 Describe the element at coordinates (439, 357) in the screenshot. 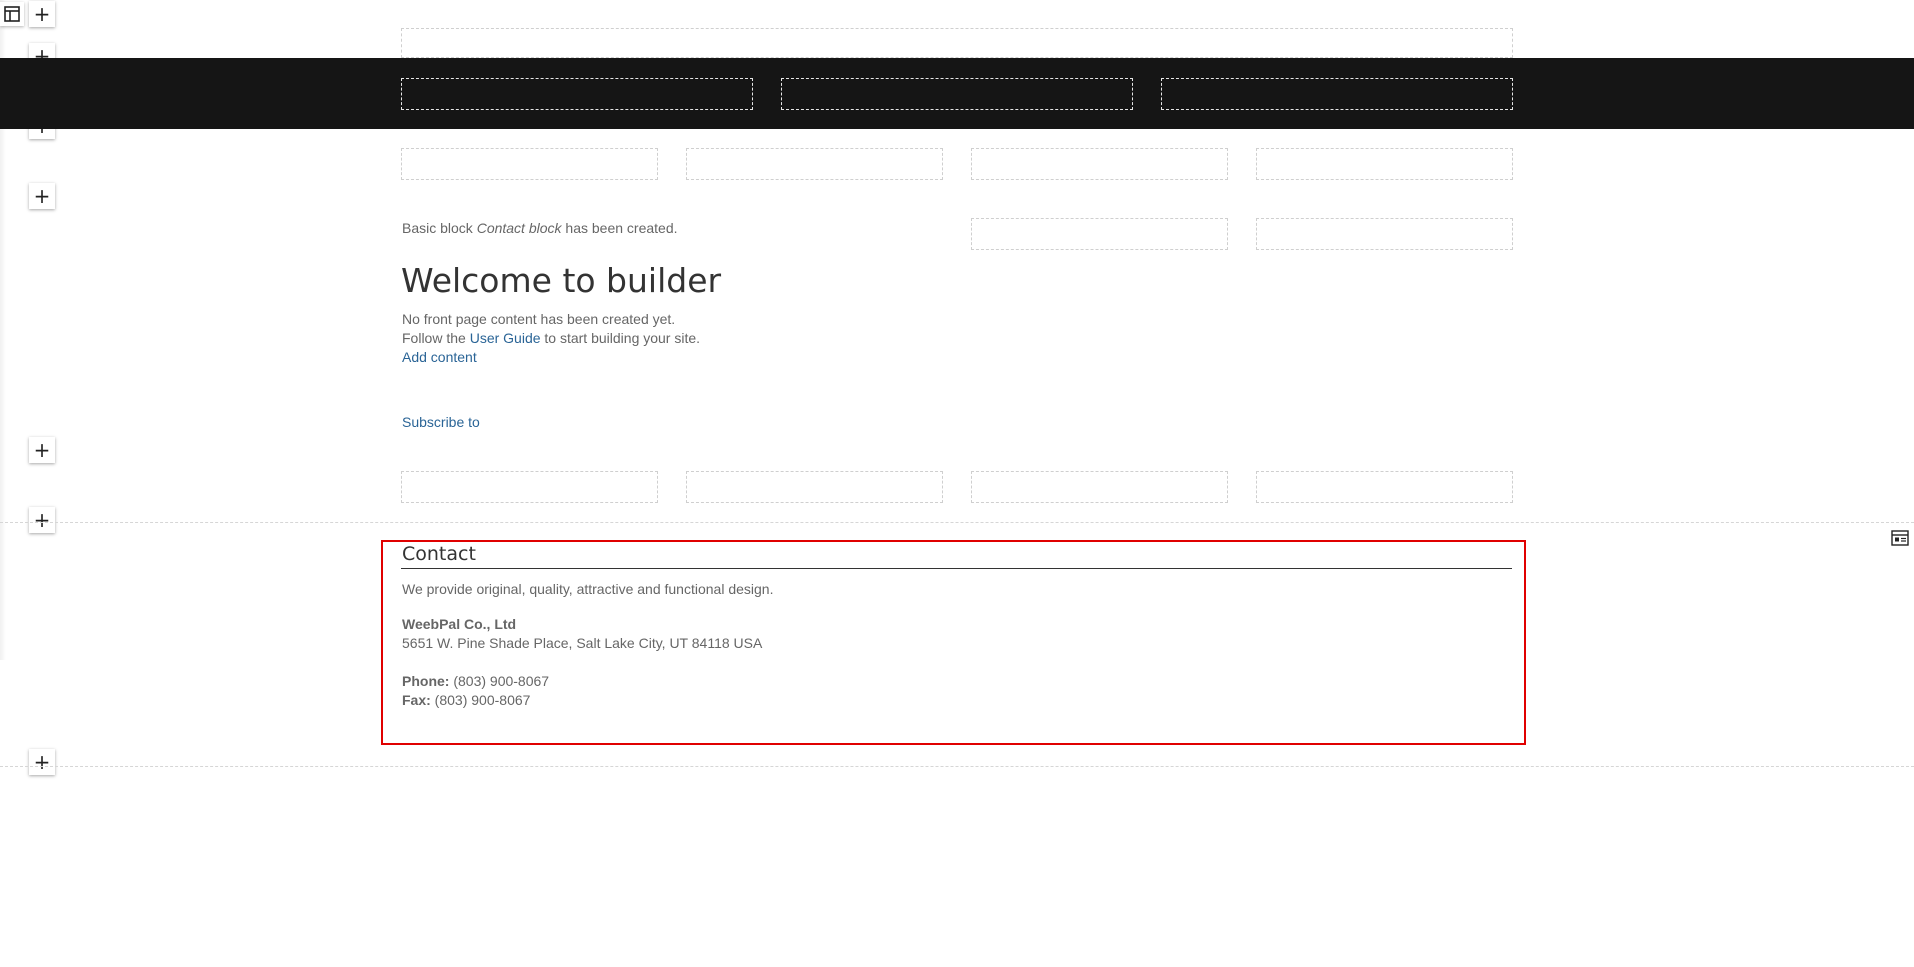

I see `add-content-link: Add content` at that location.